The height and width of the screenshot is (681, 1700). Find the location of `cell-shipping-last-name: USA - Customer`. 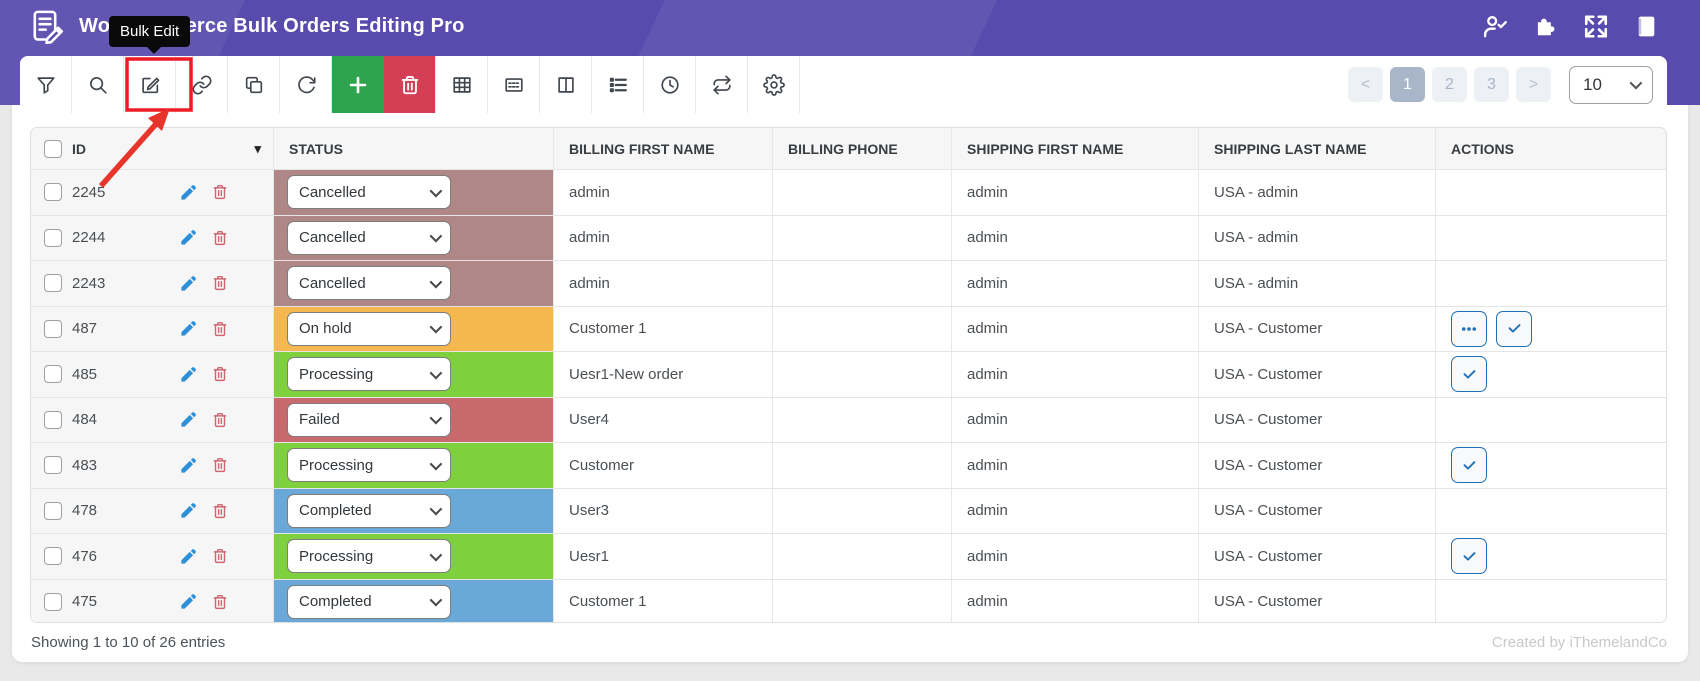

cell-shipping-last-name: USA - Customer is located at coordinates (1316, 374).